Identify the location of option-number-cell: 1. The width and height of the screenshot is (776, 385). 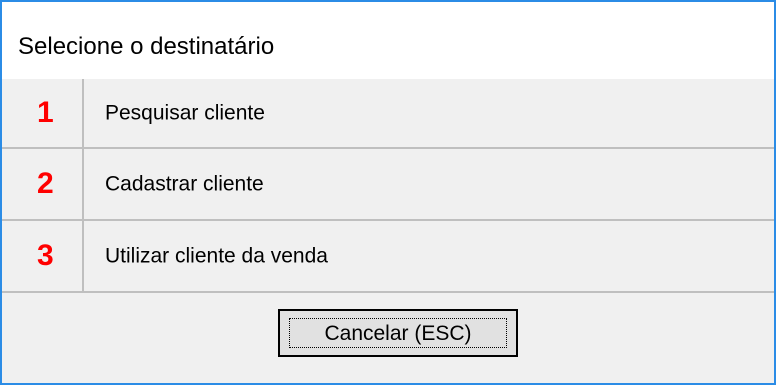
(43, 113).